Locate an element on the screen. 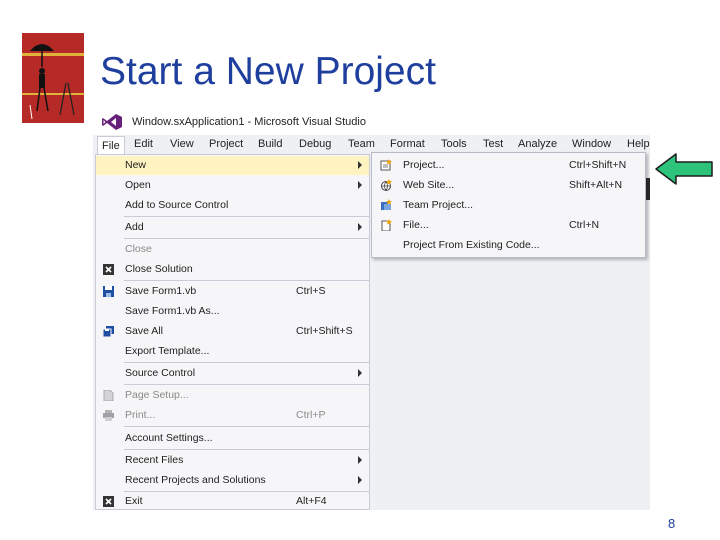 Image resolution: width=720 pixels, height=540 pixels. slide-logo is located at coordinates (53, 78).